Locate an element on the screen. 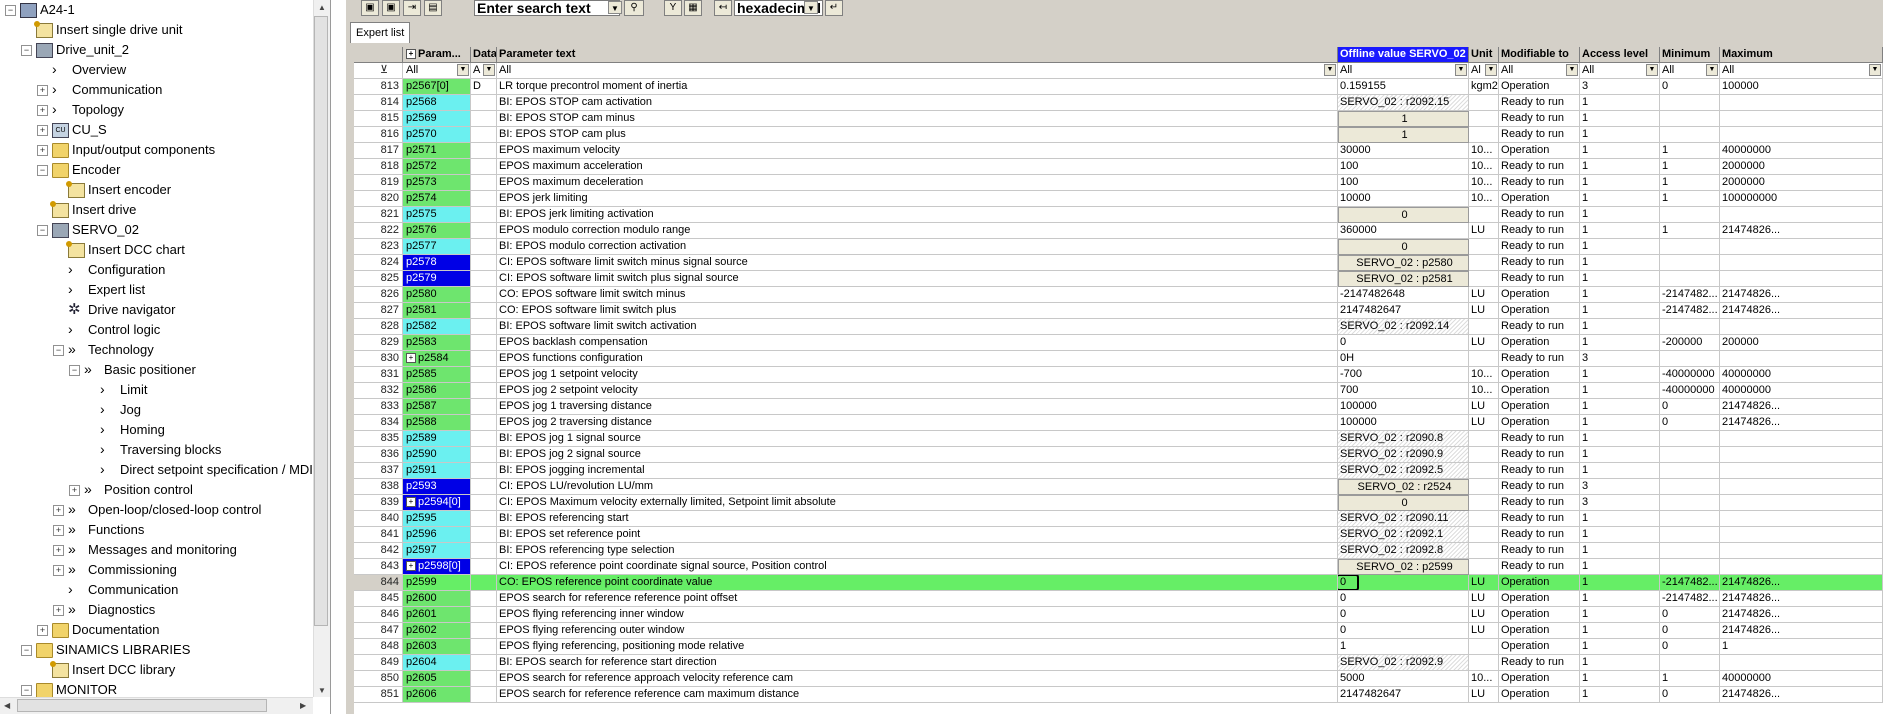 The image size is (1883, 714). tree-item: ✲ Drive navigator is located at coordinates (156, 310).